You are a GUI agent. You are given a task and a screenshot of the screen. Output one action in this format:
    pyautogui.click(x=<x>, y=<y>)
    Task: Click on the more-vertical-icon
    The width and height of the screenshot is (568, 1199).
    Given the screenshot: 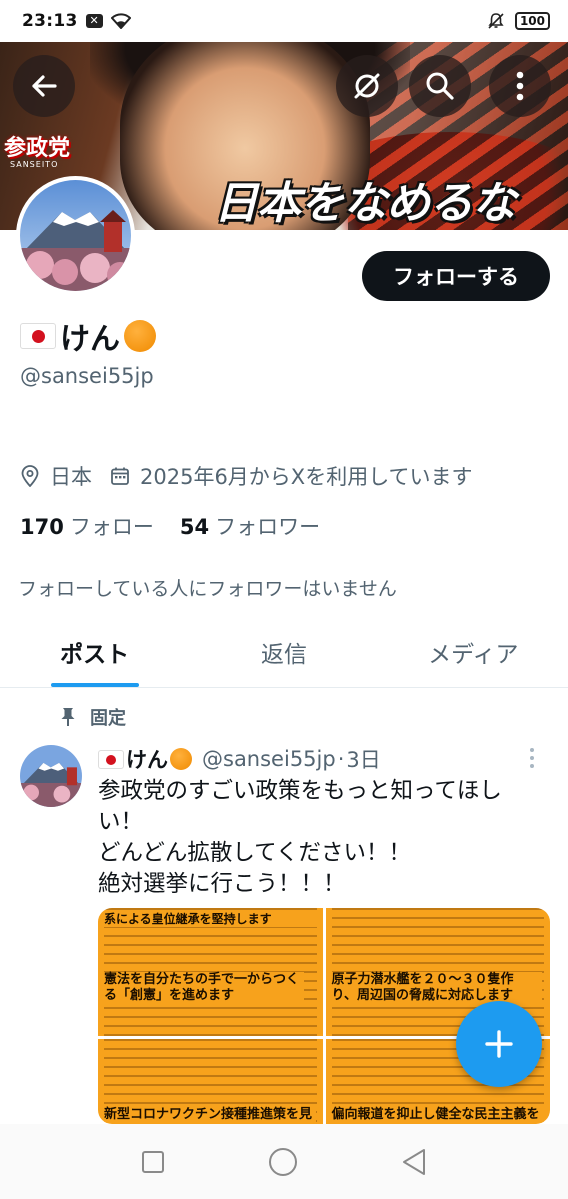 What is the action you would take?
    pyautogui.click(x=520, y=86)
    